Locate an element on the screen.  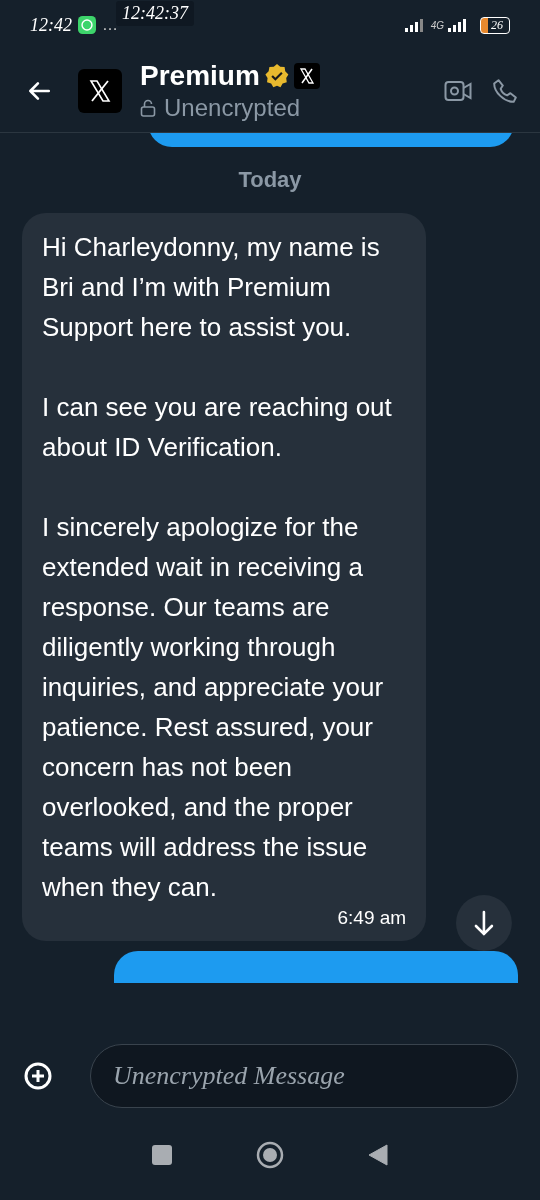
back-icon is located at coordinates (378, 1155).